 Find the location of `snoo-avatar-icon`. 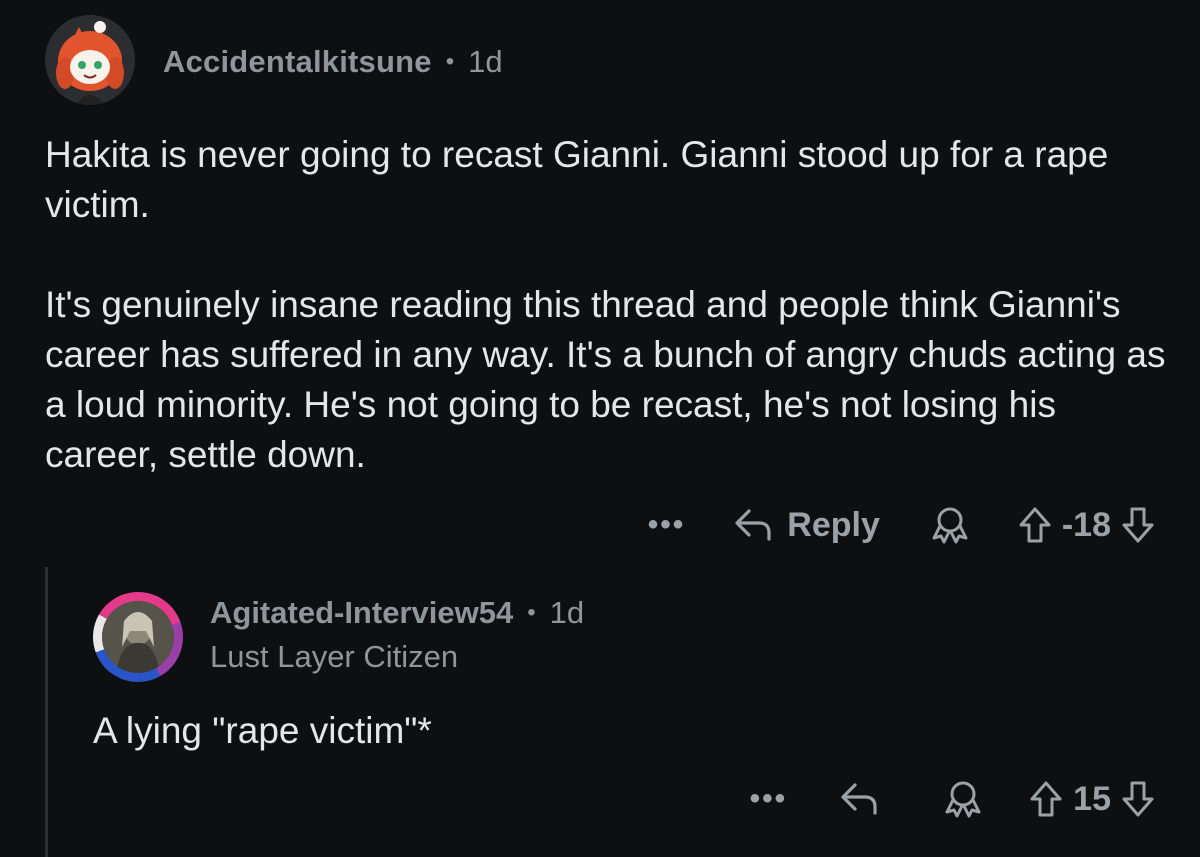

snoo-avatar-icon is located at coordinates (90, 60).